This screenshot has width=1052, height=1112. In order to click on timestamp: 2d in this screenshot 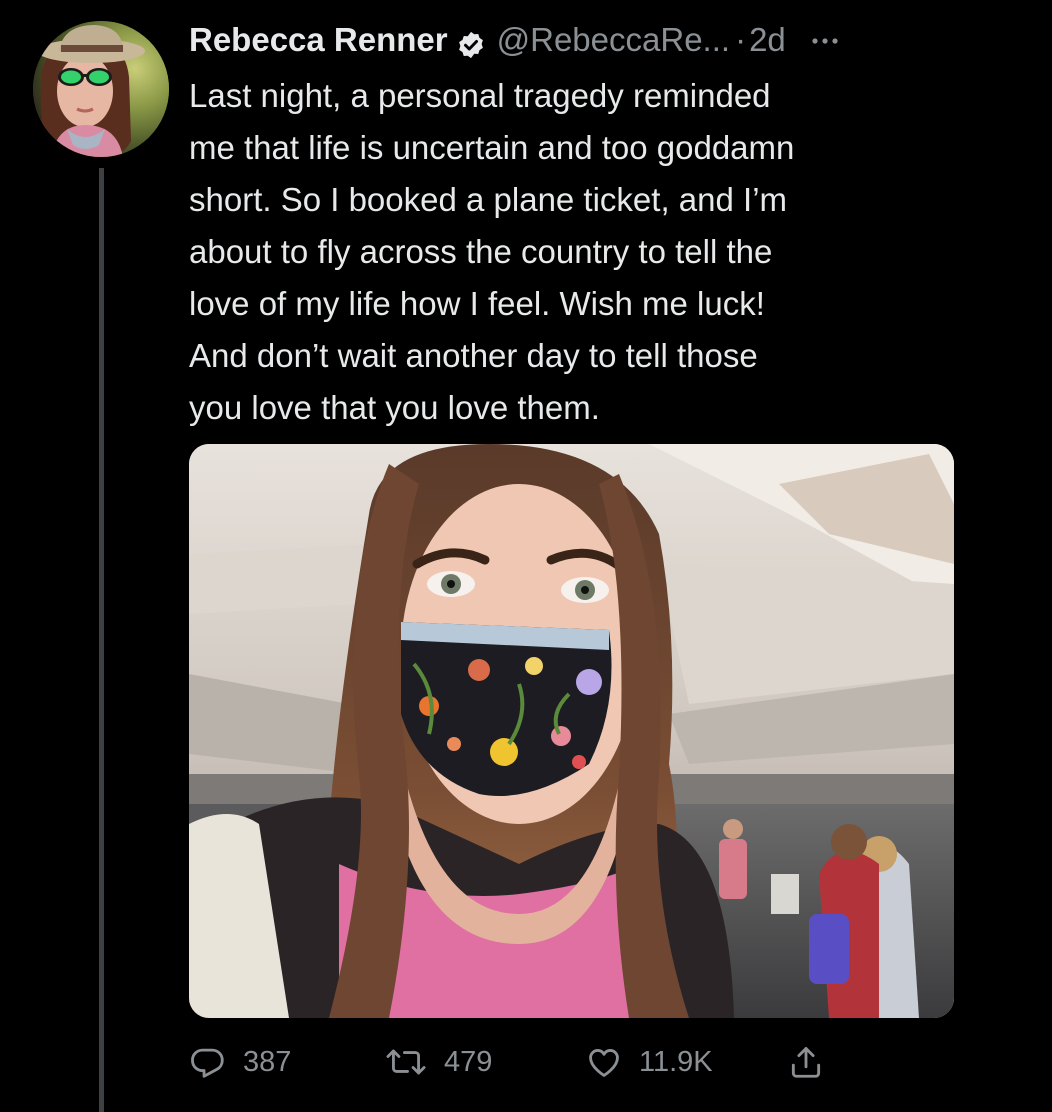, I will do `click(767, 40)`.